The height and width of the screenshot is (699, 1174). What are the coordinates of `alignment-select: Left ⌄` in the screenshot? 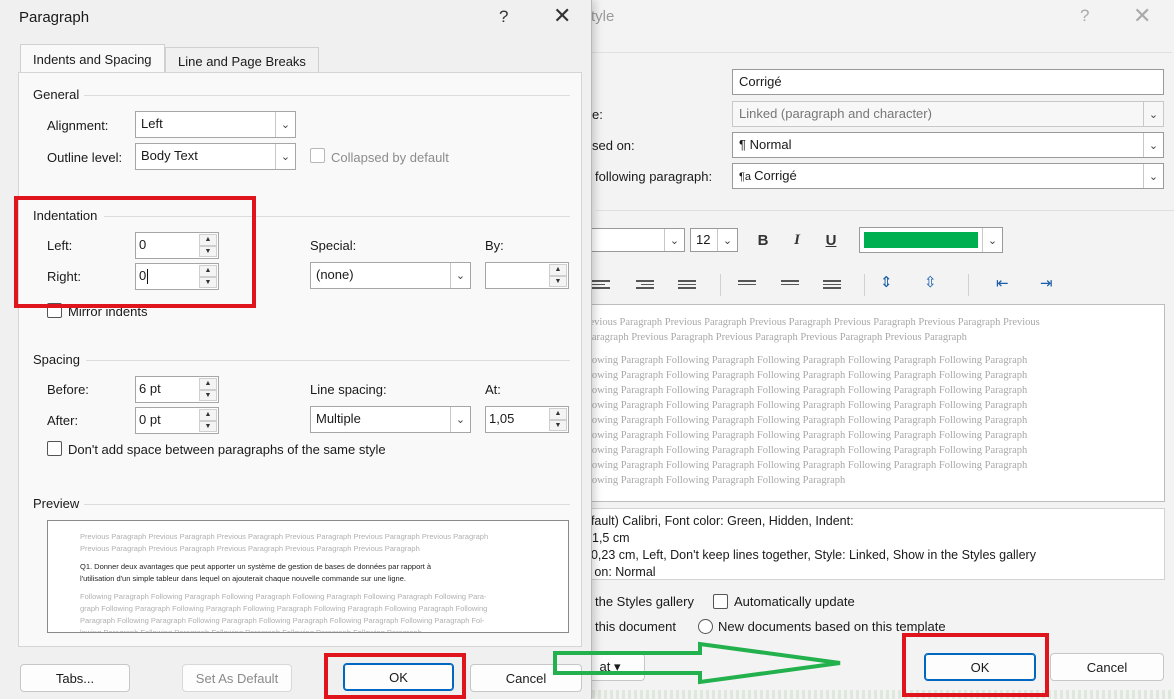 It's located at (215, 124).